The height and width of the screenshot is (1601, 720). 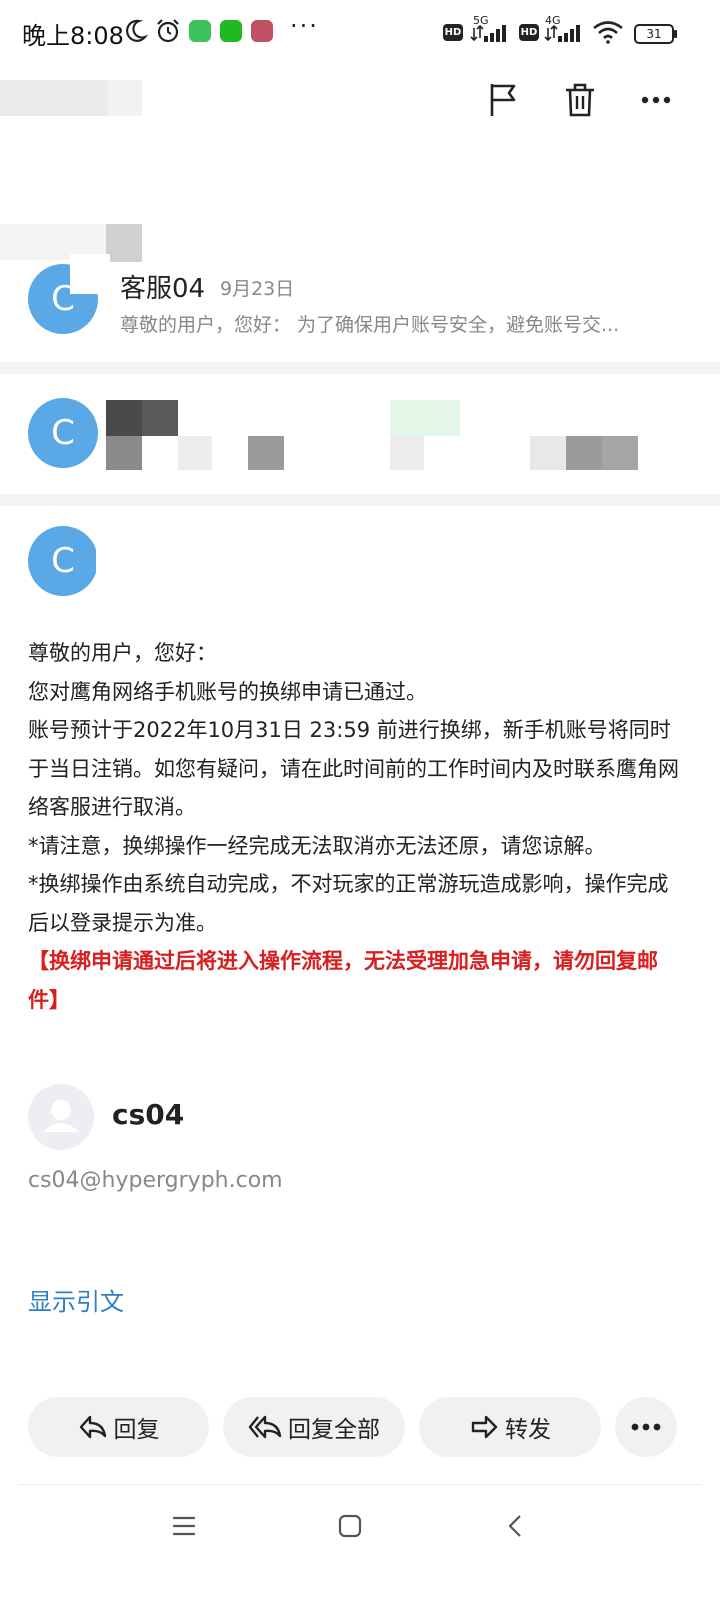 I want to click on mail-line: *换绑操作由系统自动完成，不对玩家的正常游玩造成影响，操作完成后以登录提示为准。, so click(x=348, y=903).